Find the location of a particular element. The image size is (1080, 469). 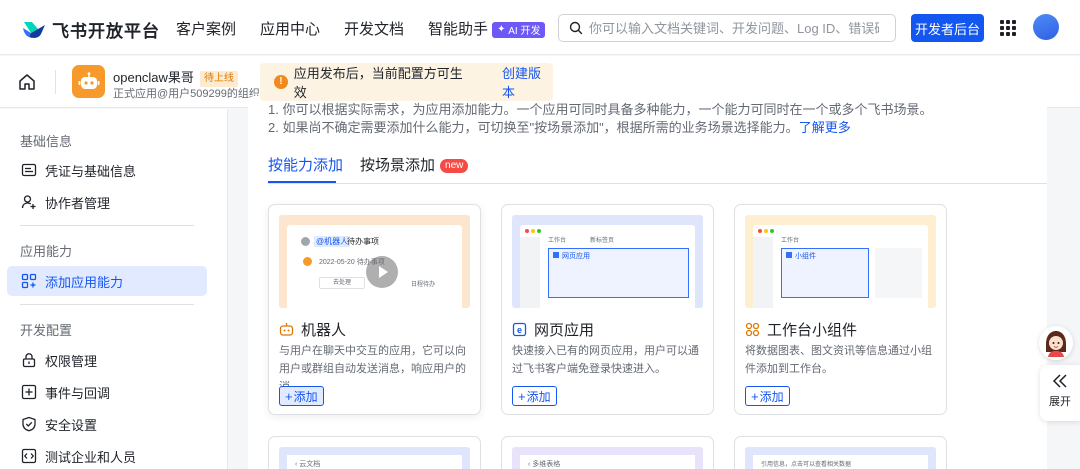

web-preview-window: 工作台 新标签页 网页应用 is located at coordinates (607, 266).